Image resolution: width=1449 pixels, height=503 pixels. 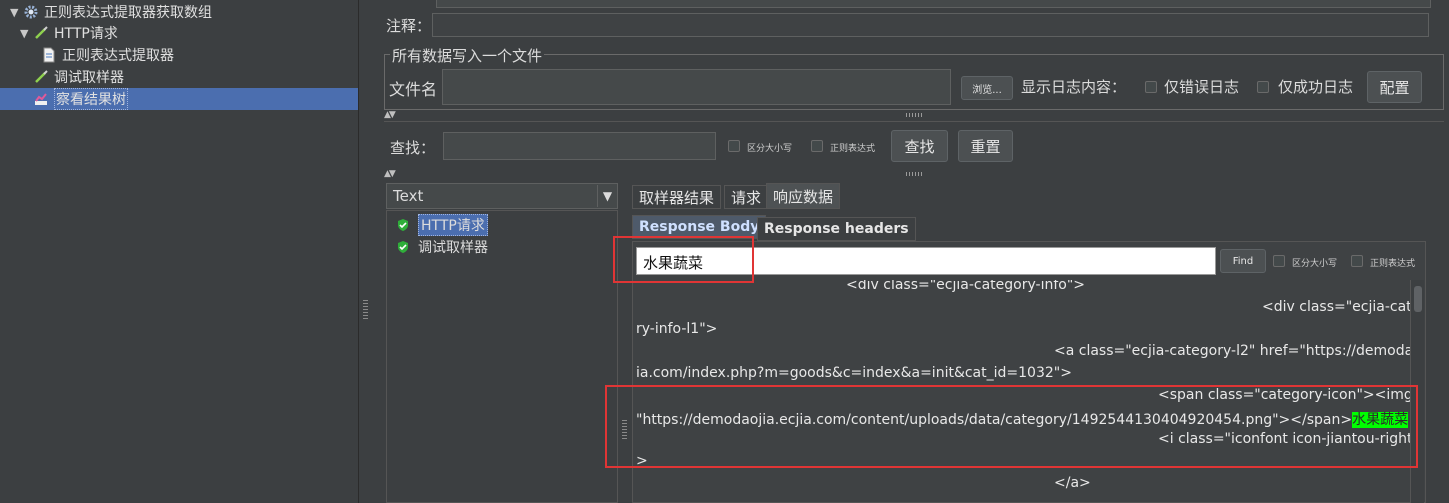 What do you see at coordinates (502, 196) in the screenshot?
I see `renderer-select: Text ▼` at bounding box center [502, 196].